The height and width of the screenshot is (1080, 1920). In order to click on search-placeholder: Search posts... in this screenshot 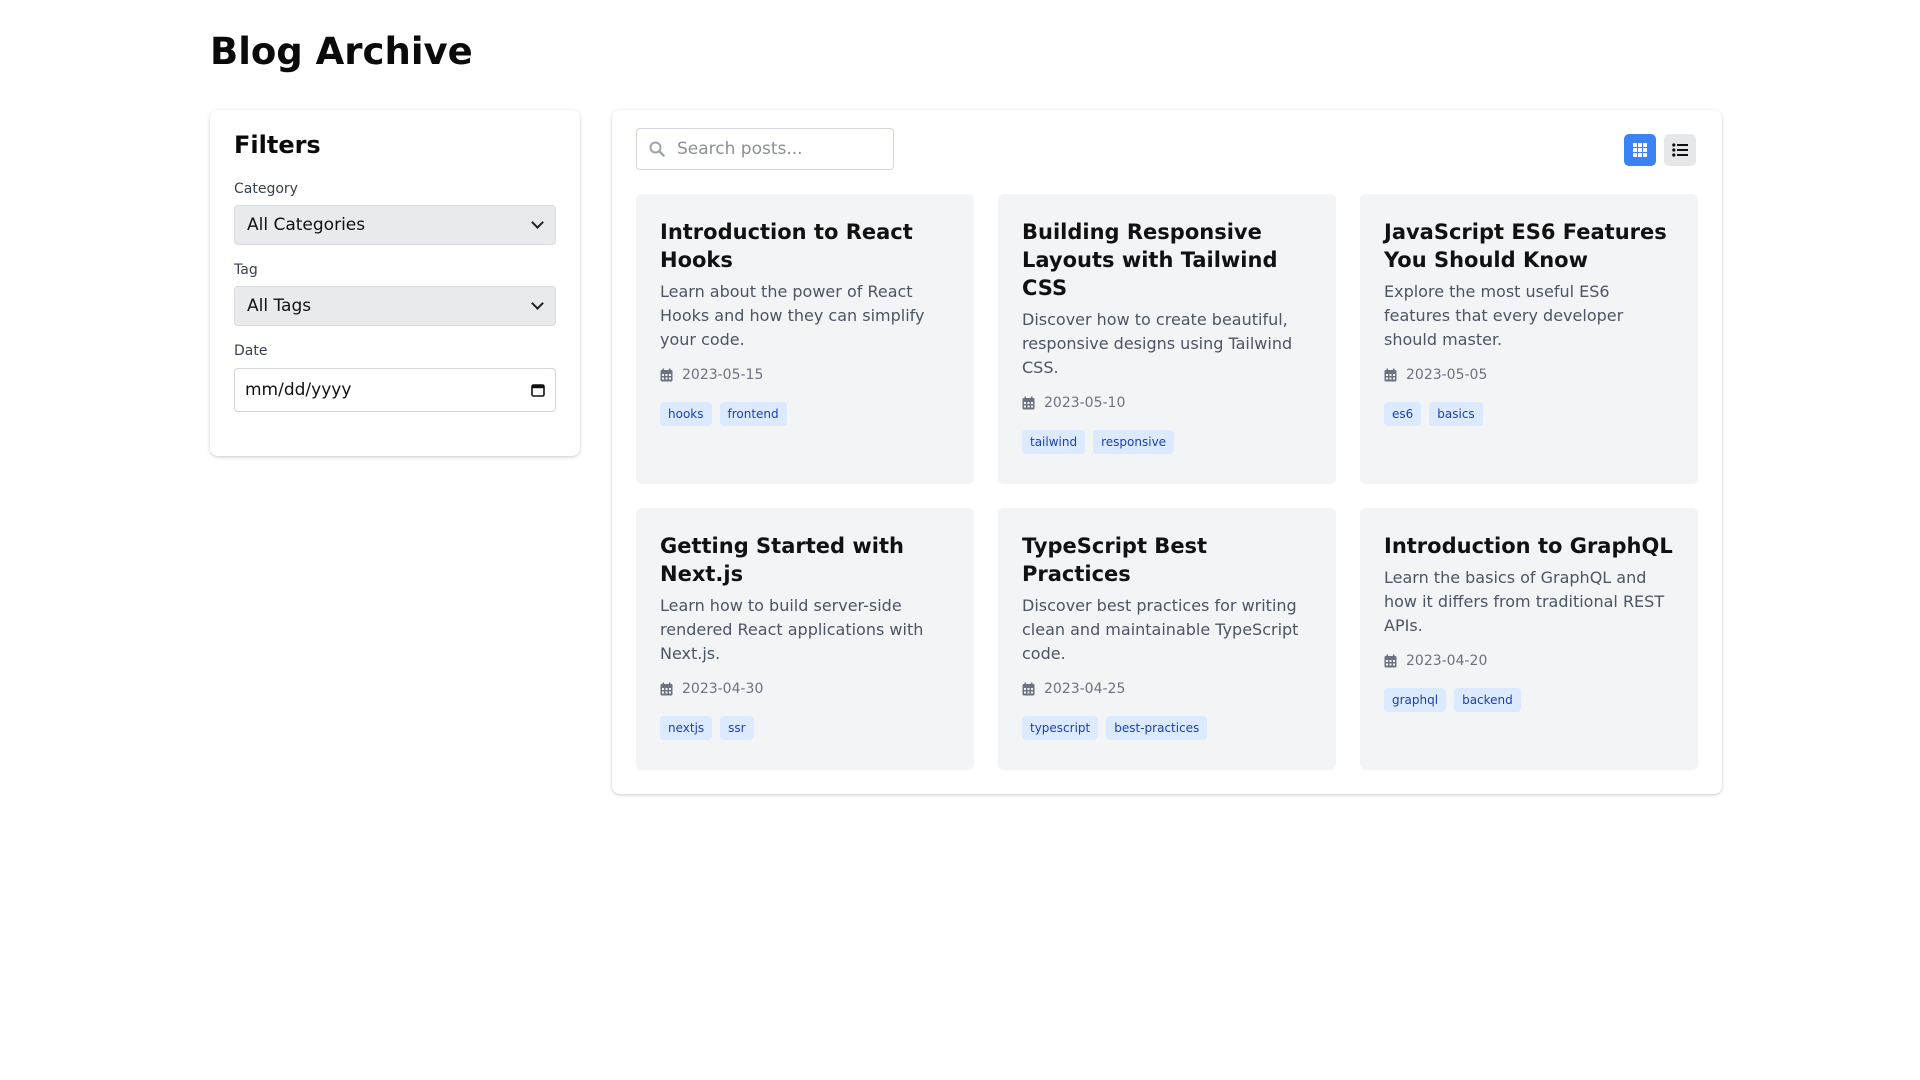, I will do `click(740, 149)`.